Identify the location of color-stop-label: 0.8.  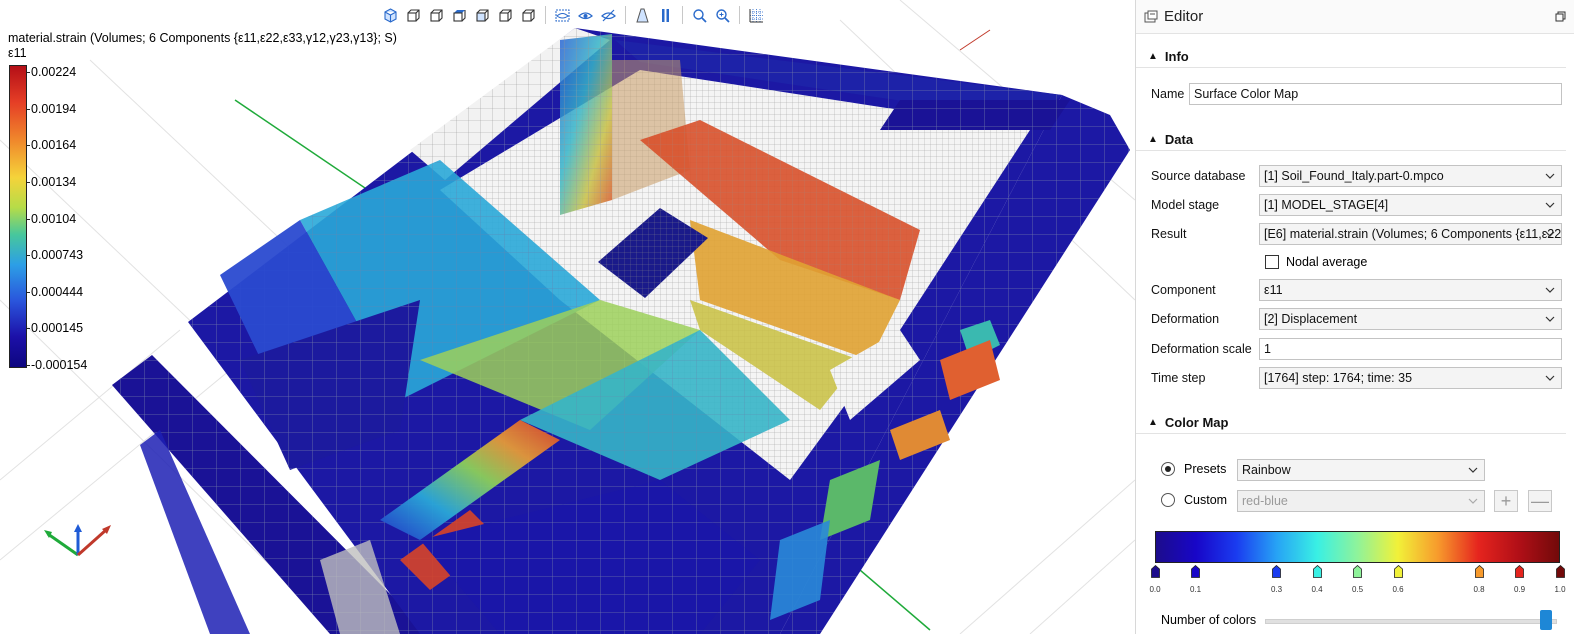
(1479, 589).